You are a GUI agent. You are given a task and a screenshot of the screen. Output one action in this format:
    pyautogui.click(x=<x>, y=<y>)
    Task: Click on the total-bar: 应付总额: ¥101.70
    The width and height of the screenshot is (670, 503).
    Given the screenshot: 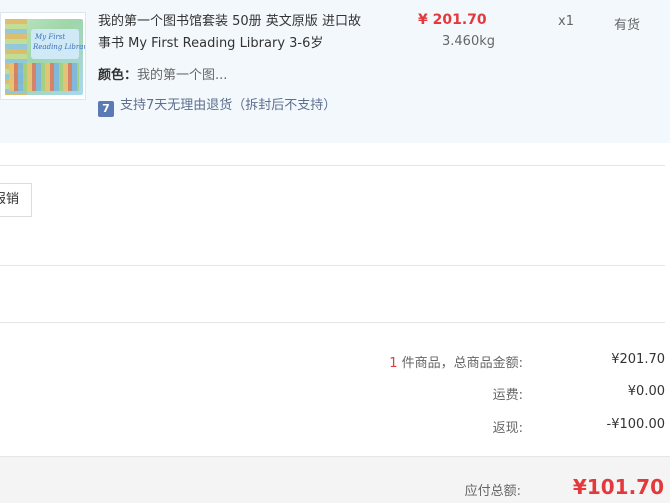 What is the action you would take?
    pyautogui.click(x=335, y=479)
    